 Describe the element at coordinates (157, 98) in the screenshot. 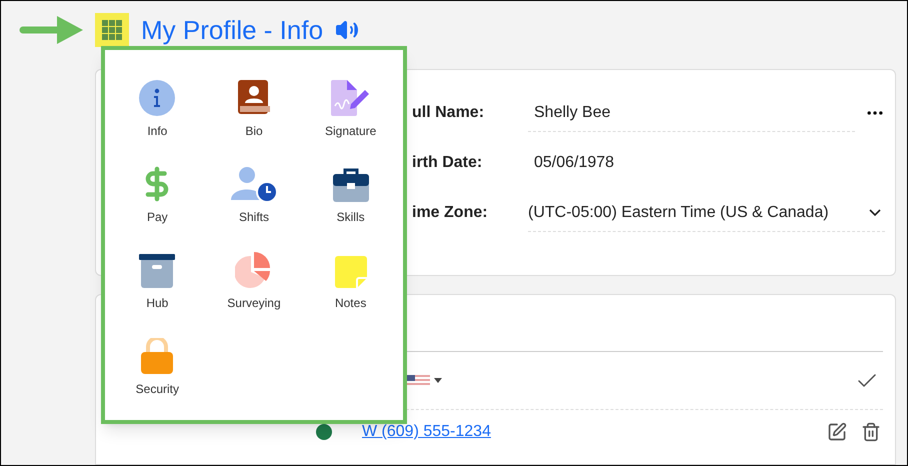

I see `info-icon` at that location.